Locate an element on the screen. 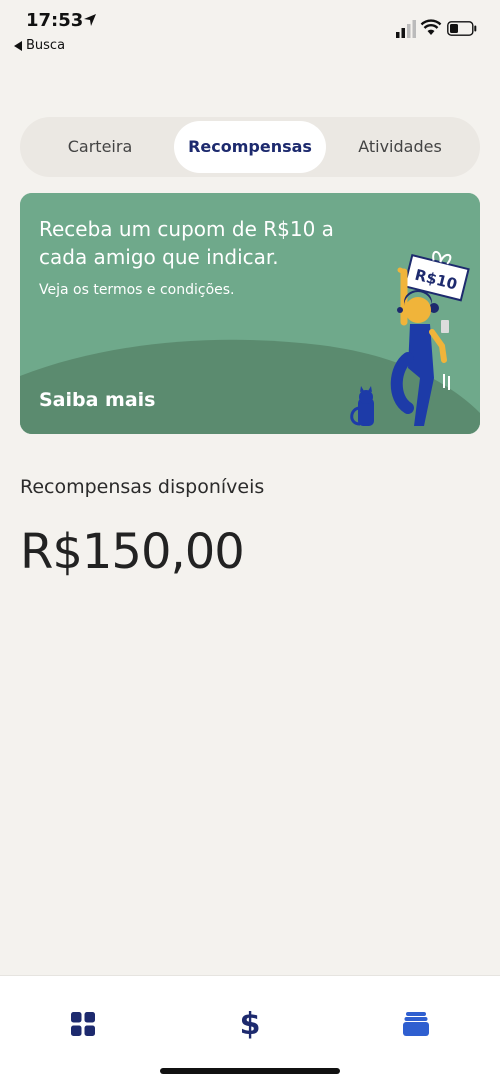 This screenshot has height=1083, width=500. bottom-navigation: $ is located at coordinates (250, 1029).